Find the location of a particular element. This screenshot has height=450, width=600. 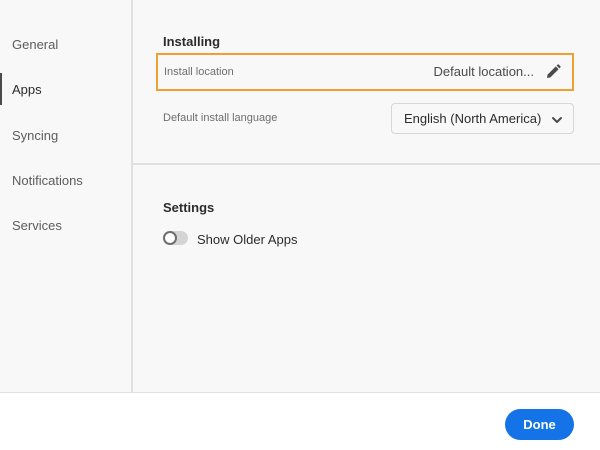

show-older-apps-label: Show Older Apps is located at coordinates (247, 239).